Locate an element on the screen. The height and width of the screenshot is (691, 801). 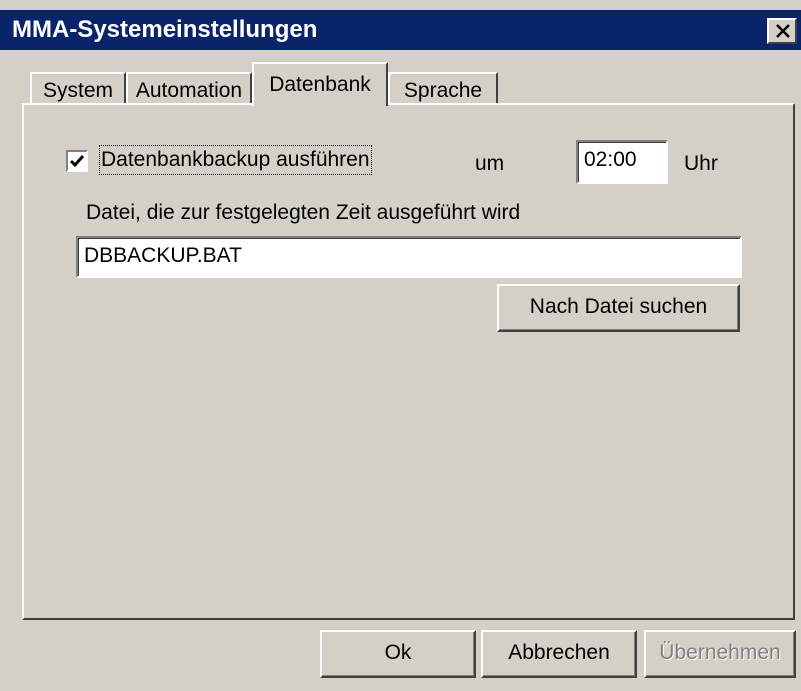
close-icon is located at coordinates (783, 31).